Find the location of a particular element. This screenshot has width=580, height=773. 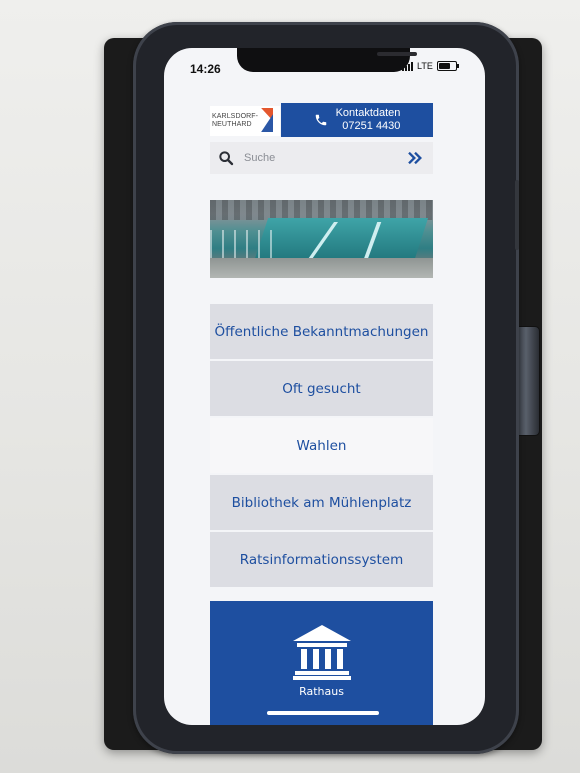

menu-item-wahlen: Wahlen is located at coordinates (321, 445).